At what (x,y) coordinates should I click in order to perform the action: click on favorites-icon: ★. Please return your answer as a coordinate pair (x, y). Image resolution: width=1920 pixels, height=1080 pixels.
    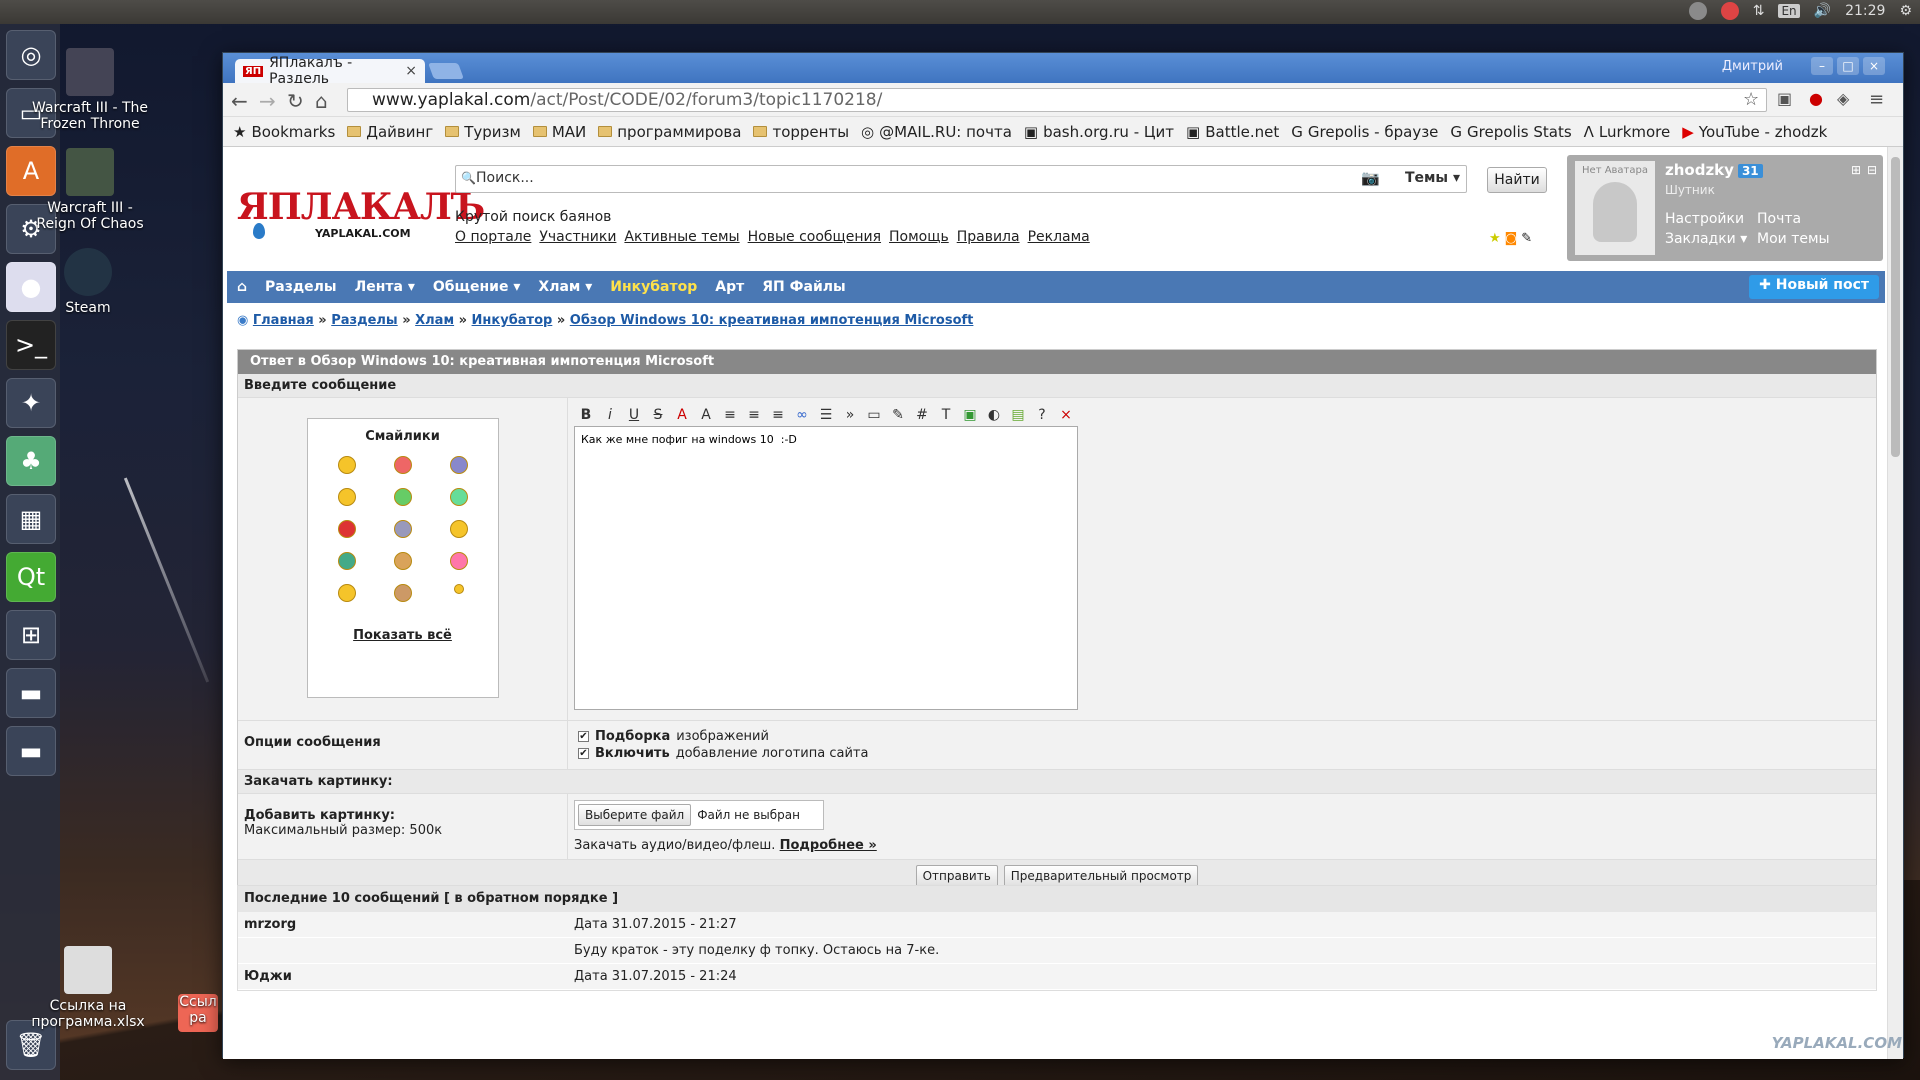
    Looking at the image, I should click on (1495, 238).